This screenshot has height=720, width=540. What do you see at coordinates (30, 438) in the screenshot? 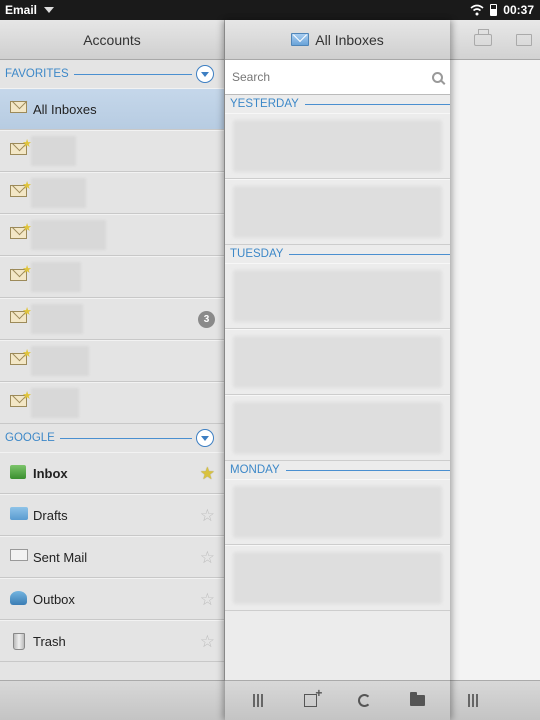
I see `google-label: GOOGLE` at bounding box center [30, 438].